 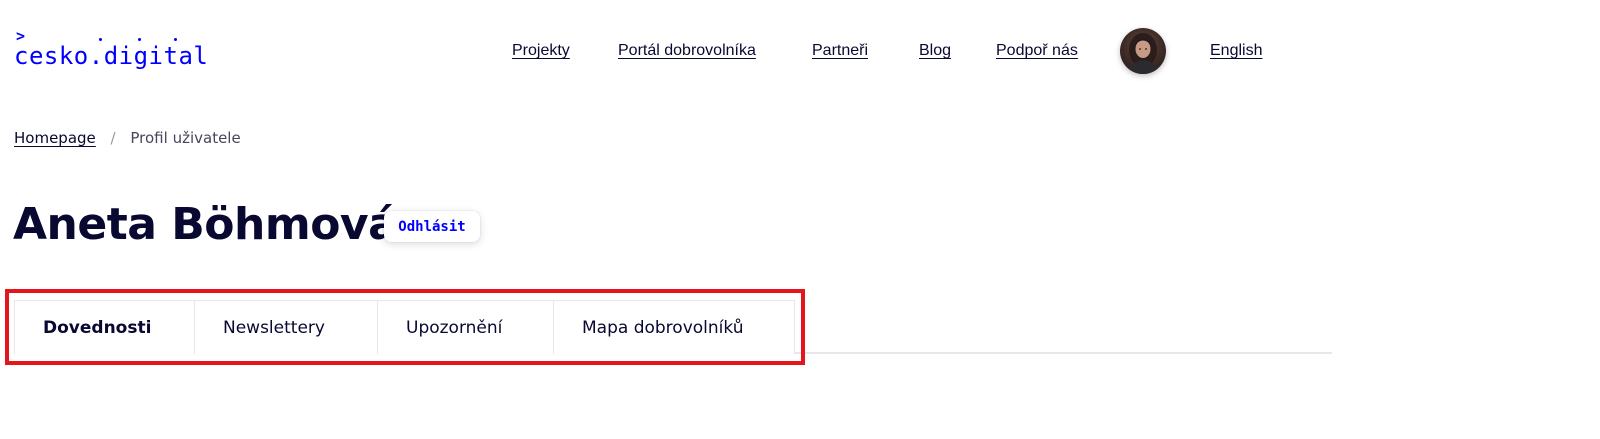 I want to click on breadcrumb-home-link: Homepage, so click(x=55, y=138).